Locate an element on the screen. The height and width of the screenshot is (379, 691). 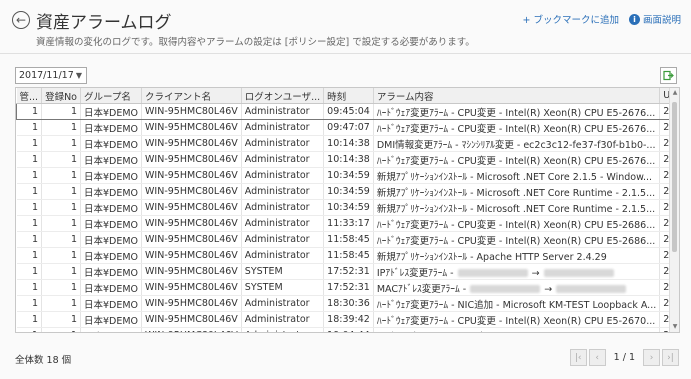
page-title: 資産アラームログ is located at coordinates (104, 23).